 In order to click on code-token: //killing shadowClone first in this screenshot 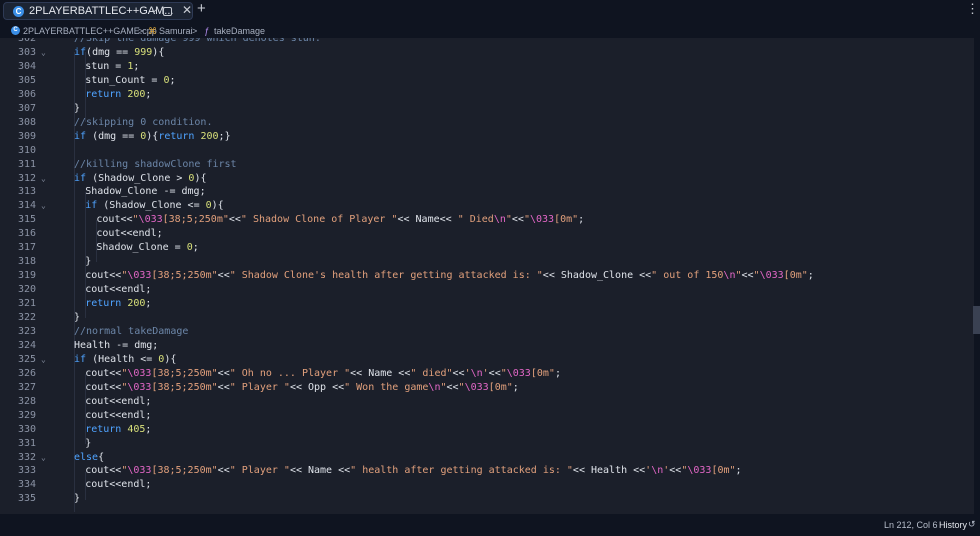, I will do `click(155, 164)`.